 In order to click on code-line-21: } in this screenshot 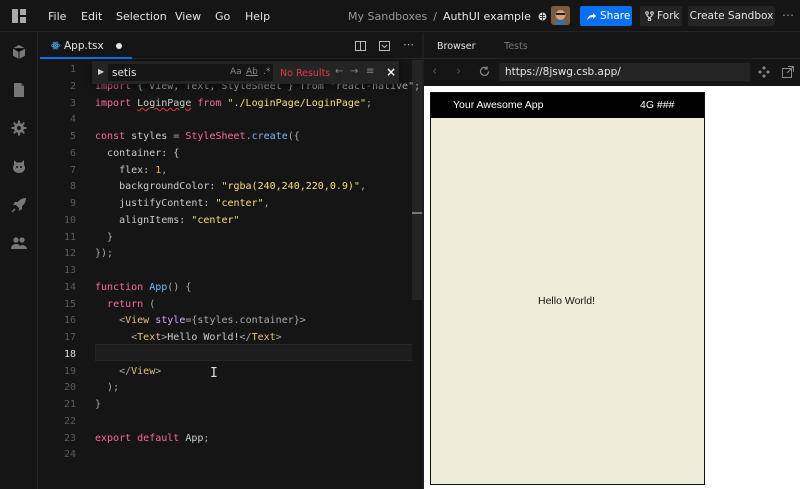, I will do `click(98, 404)`.